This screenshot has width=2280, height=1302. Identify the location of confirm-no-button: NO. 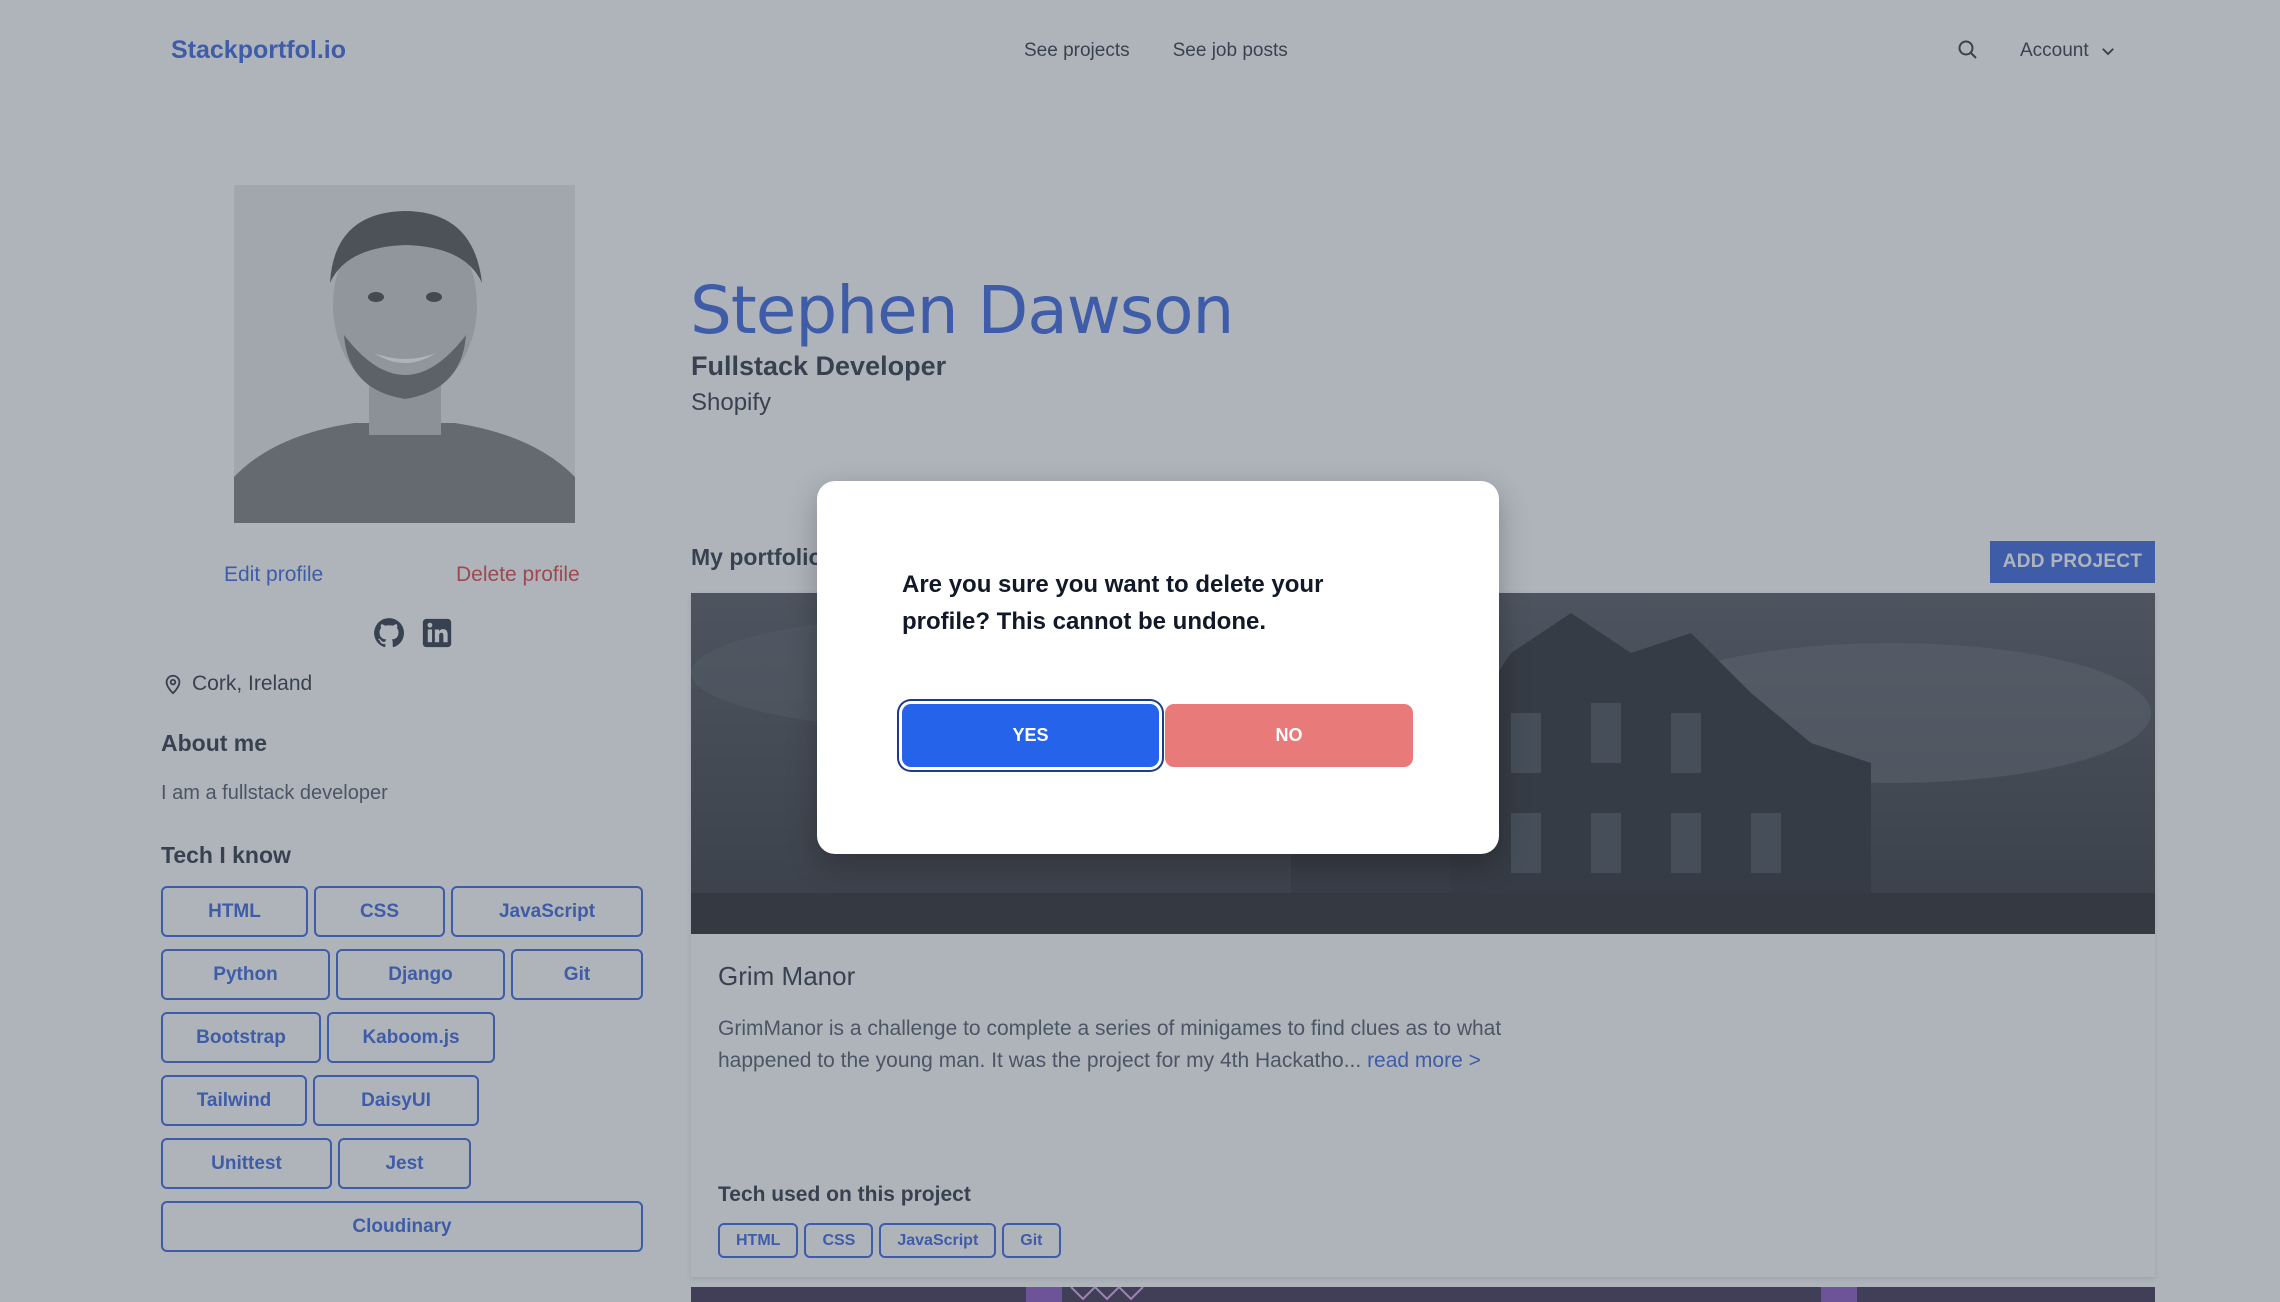
(1289, 735).